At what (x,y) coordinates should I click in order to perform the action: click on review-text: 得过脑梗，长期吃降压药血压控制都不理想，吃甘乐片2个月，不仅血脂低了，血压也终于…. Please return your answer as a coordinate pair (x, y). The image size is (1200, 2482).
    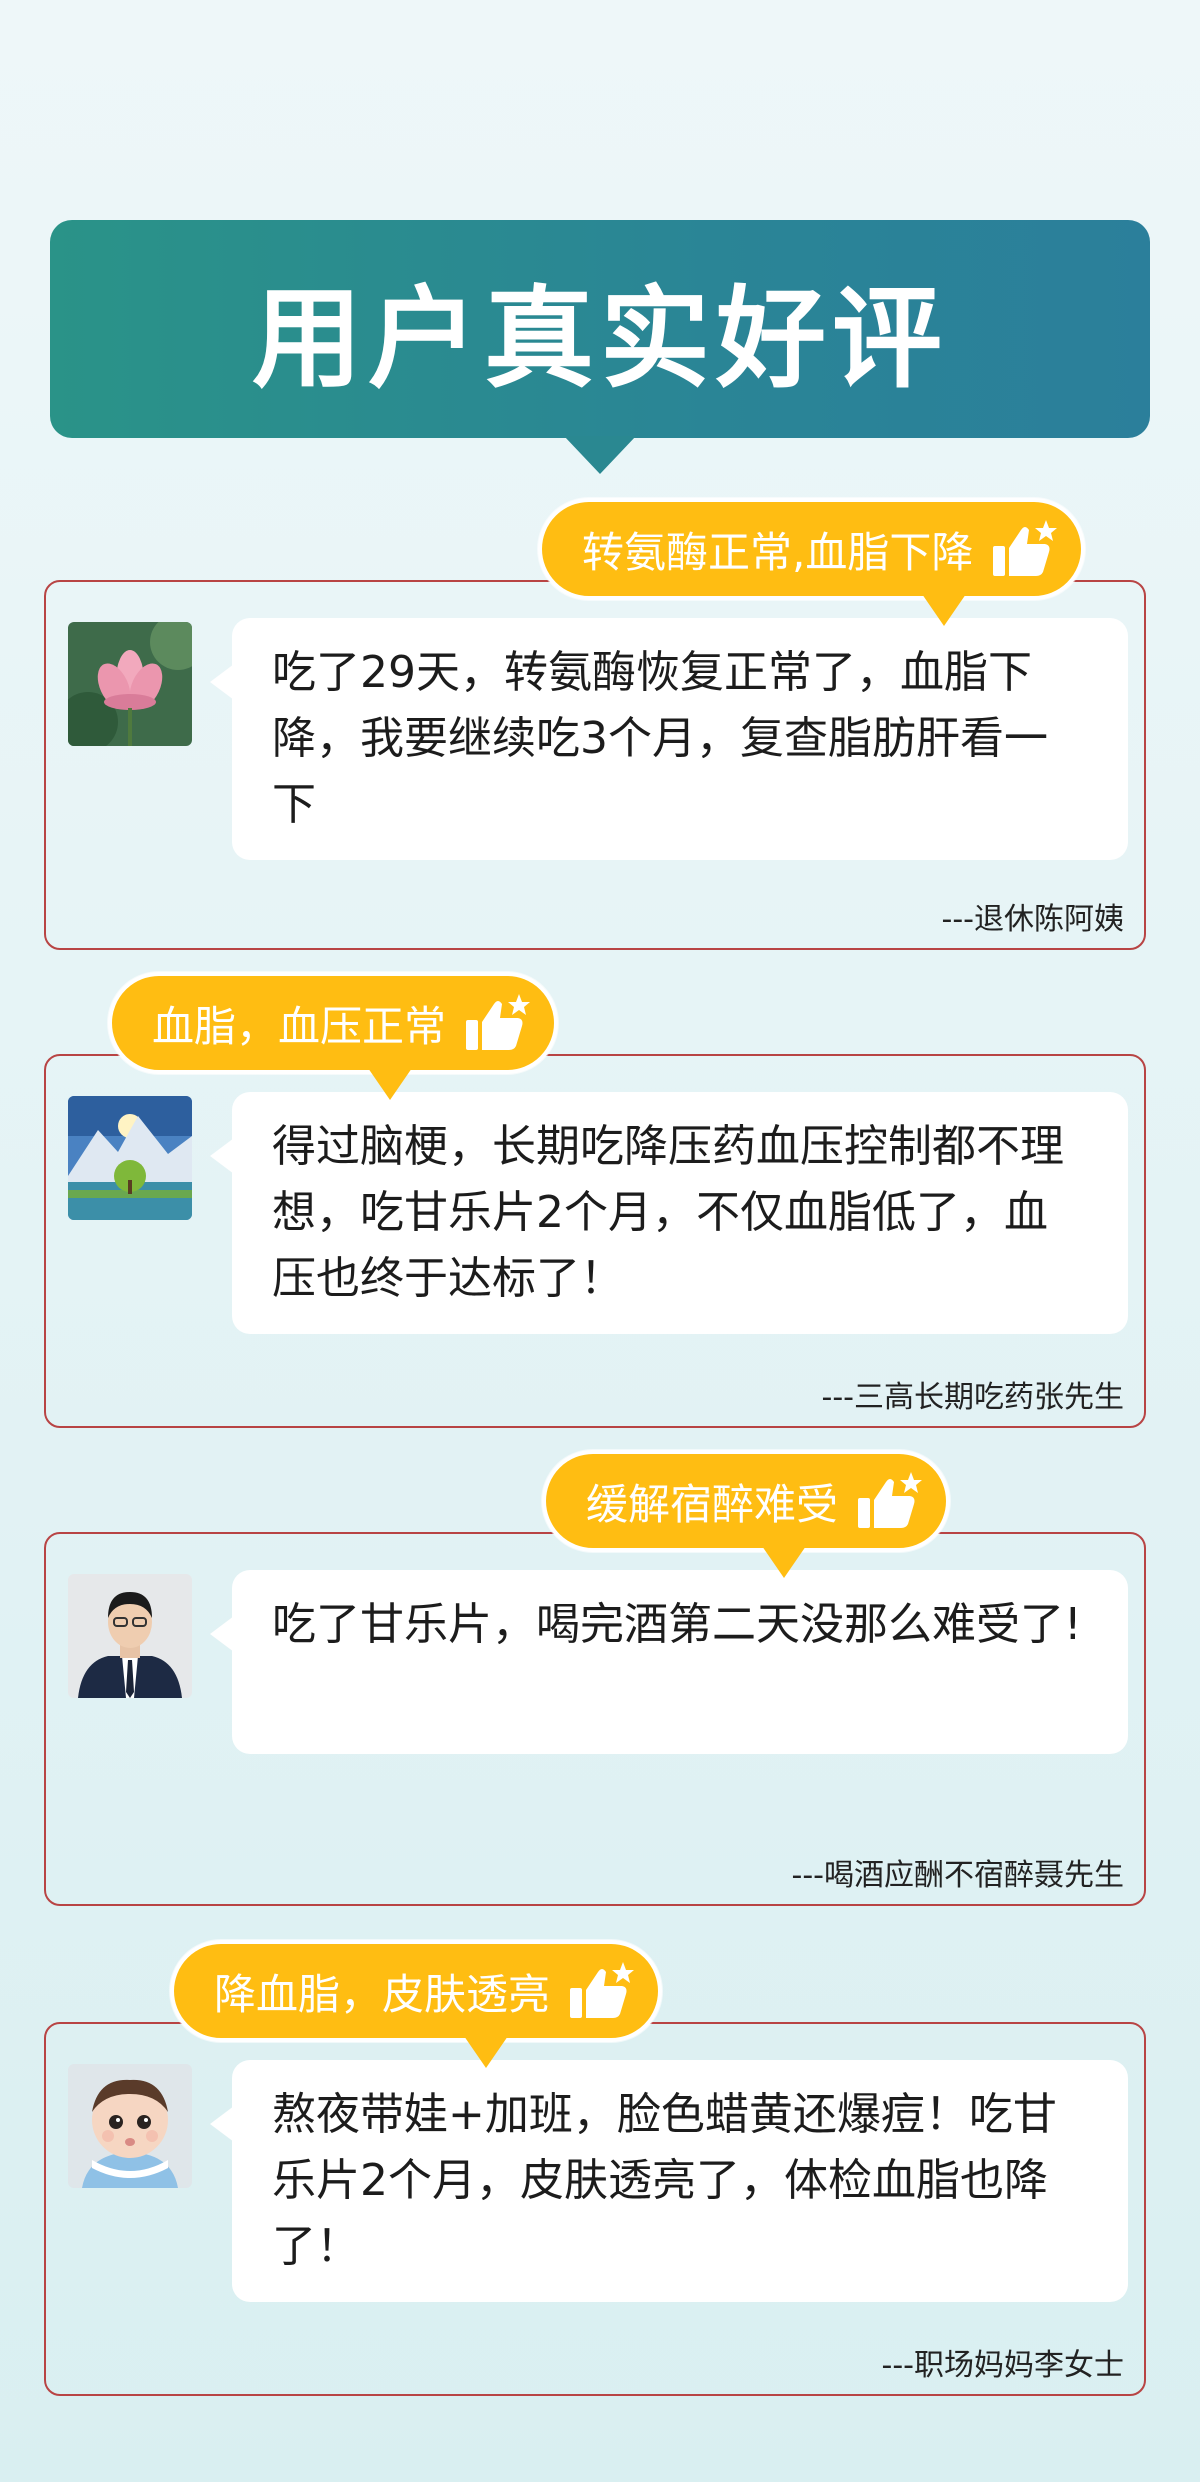
    Looking at the image, I should click on (668, 1212).